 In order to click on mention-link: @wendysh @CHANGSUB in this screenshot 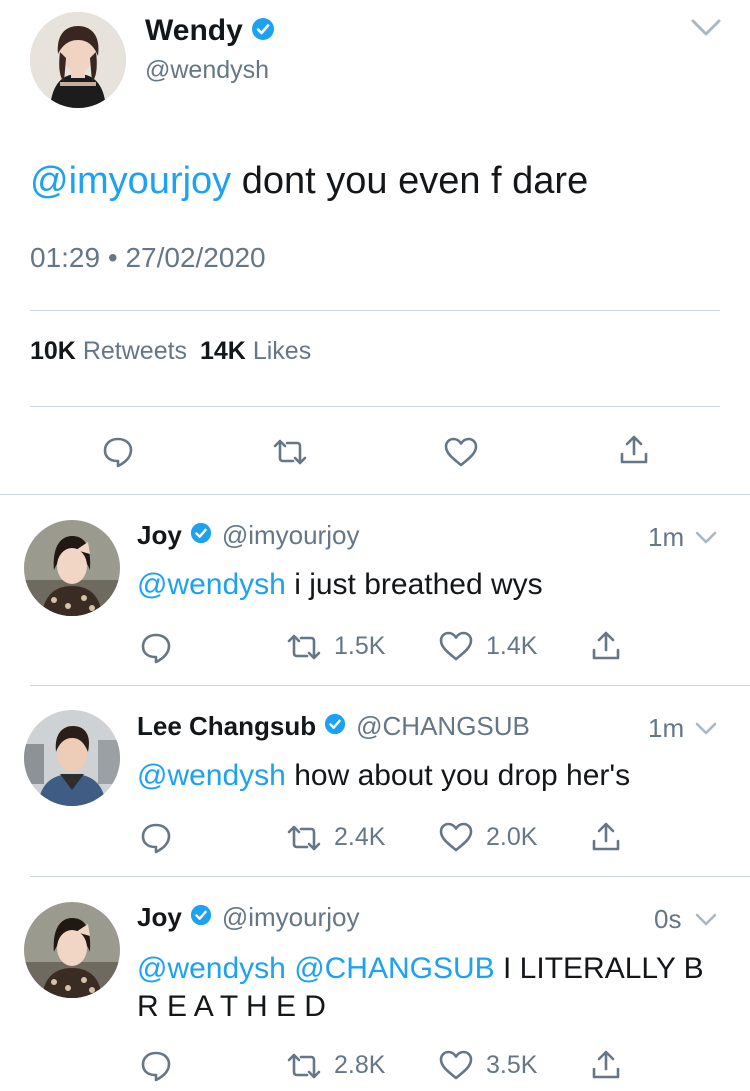, I will do `click(316, 968)`.